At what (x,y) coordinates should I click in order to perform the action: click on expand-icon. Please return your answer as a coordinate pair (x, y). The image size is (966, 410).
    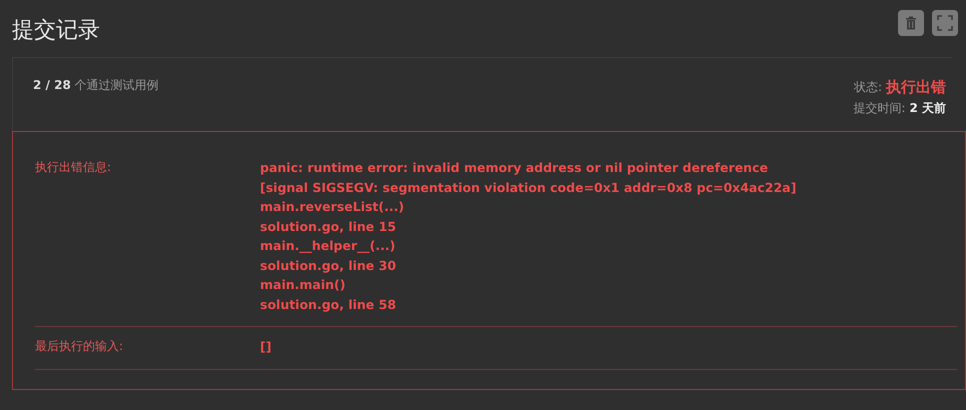
    Looking at the image, I should click on (945, 23).